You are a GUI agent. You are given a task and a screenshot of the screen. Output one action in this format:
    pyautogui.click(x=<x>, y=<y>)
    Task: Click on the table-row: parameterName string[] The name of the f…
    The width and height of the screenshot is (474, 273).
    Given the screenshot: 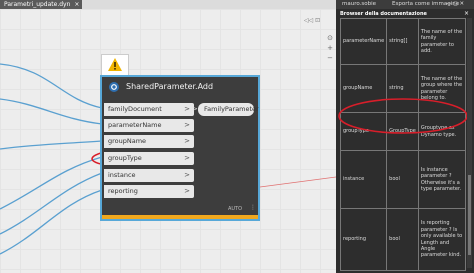 What is the action you would take?
    pyautogui.click(x=403, y=41)
    